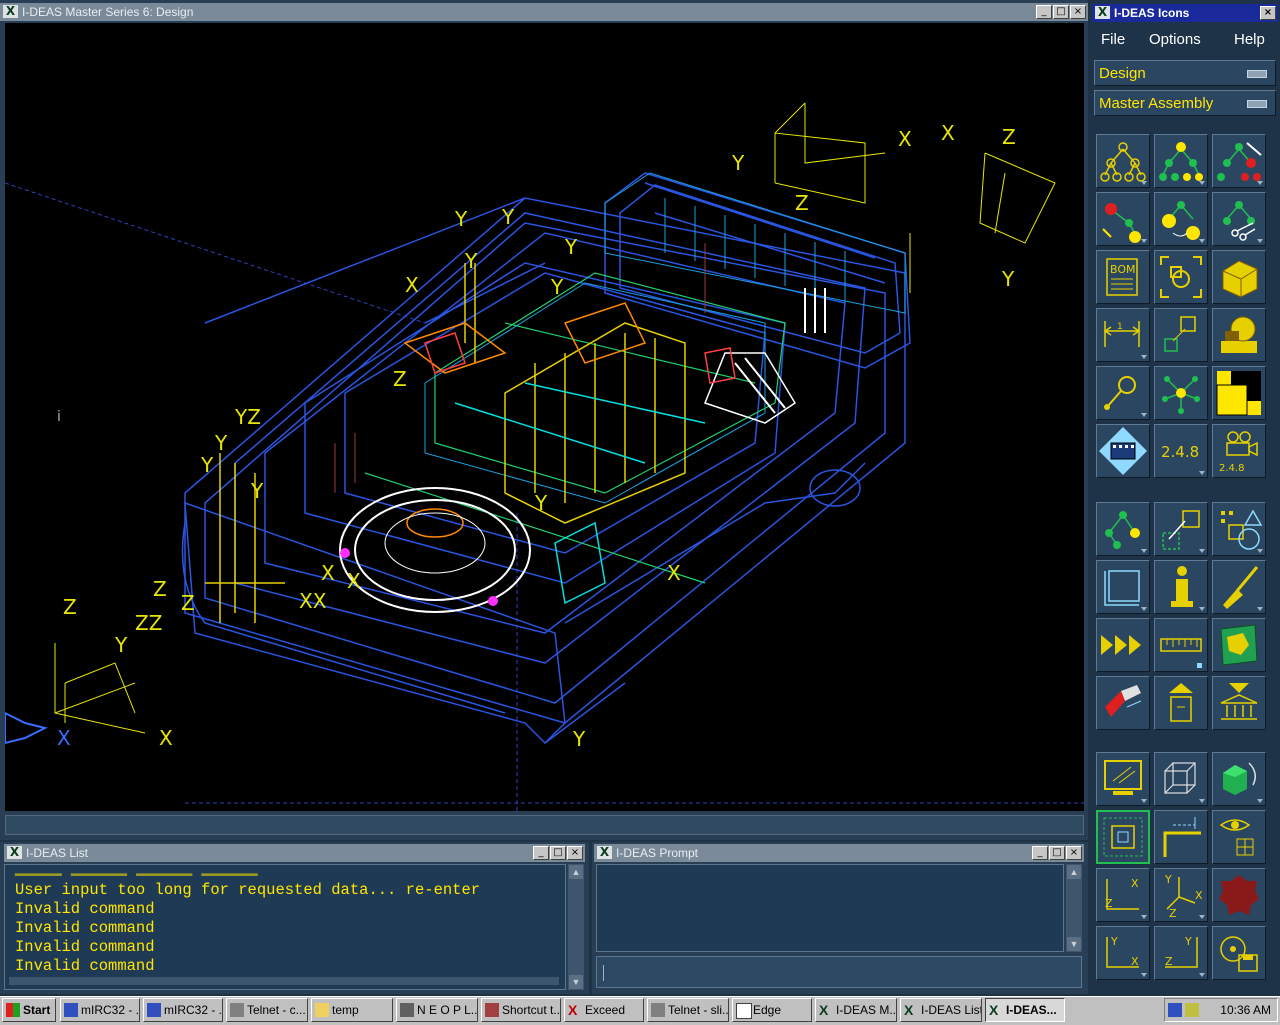 This screenshot has width=1280, height=1025. What do you see at coordinates (1239, 645) in the screenshot?
I see `book-icon` at bounding box center [1239, 645].